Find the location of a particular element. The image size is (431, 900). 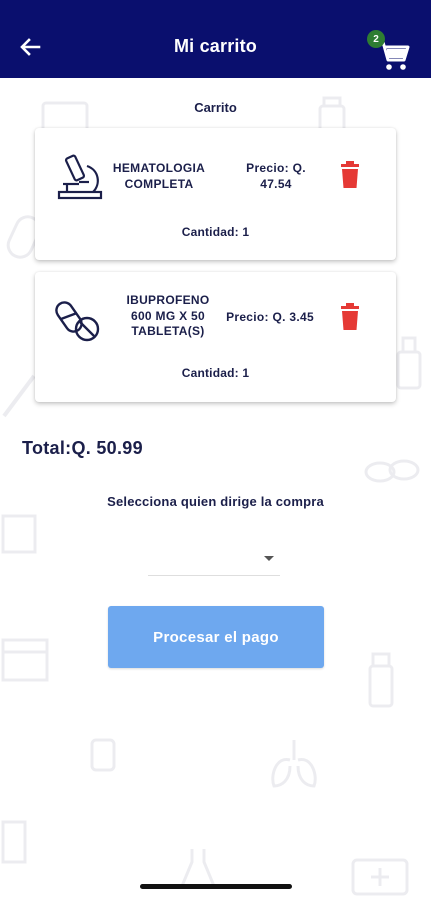

caret-down-icon is located at coordinates (269, 558).